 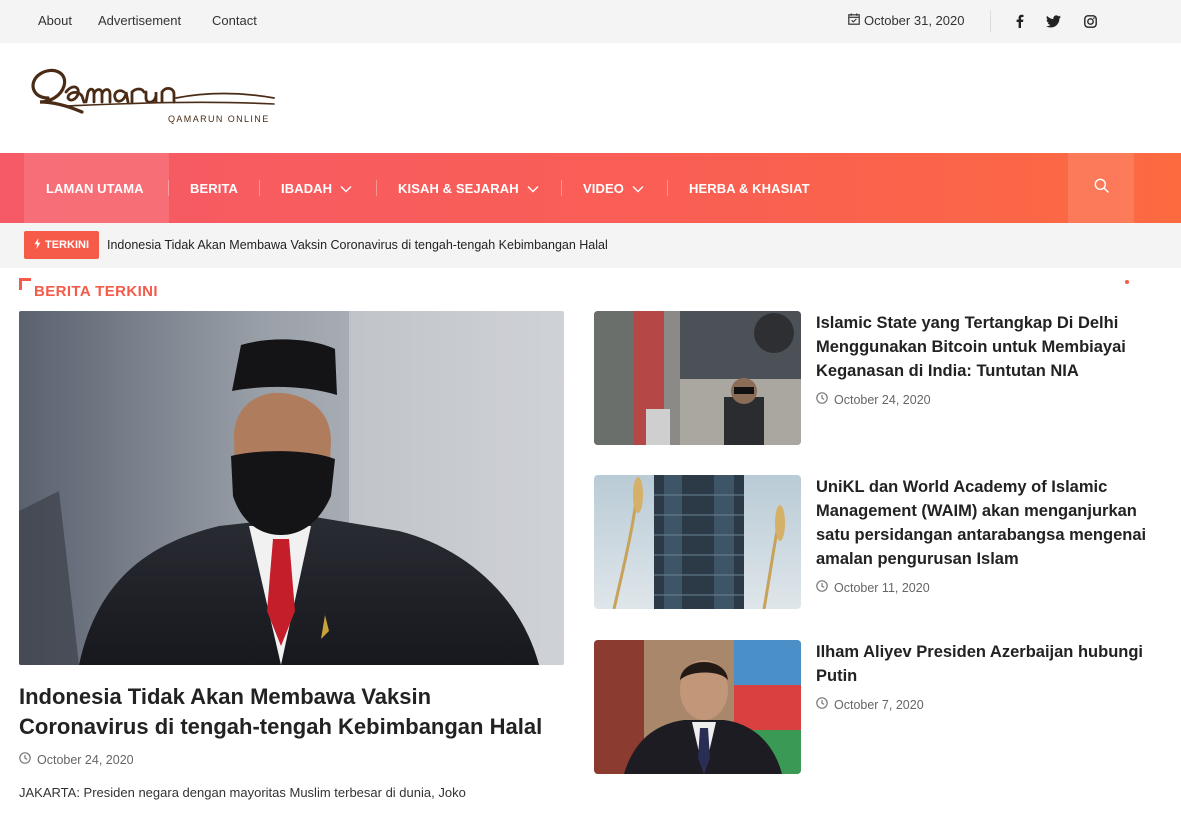 What do you see at coordinates (95, 188) in the screenshot?
I see `nav-item-laman-utama: LAMAN UTAMA` at bounding box center [95, 188].